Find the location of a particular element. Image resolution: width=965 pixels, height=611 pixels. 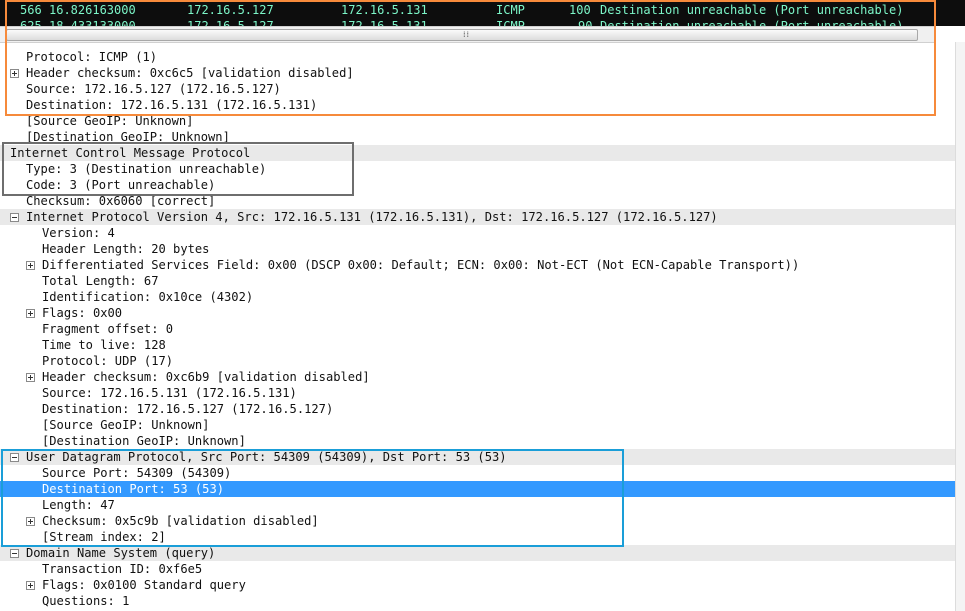

packet-length: 90 is located at coordinates (585, 22).